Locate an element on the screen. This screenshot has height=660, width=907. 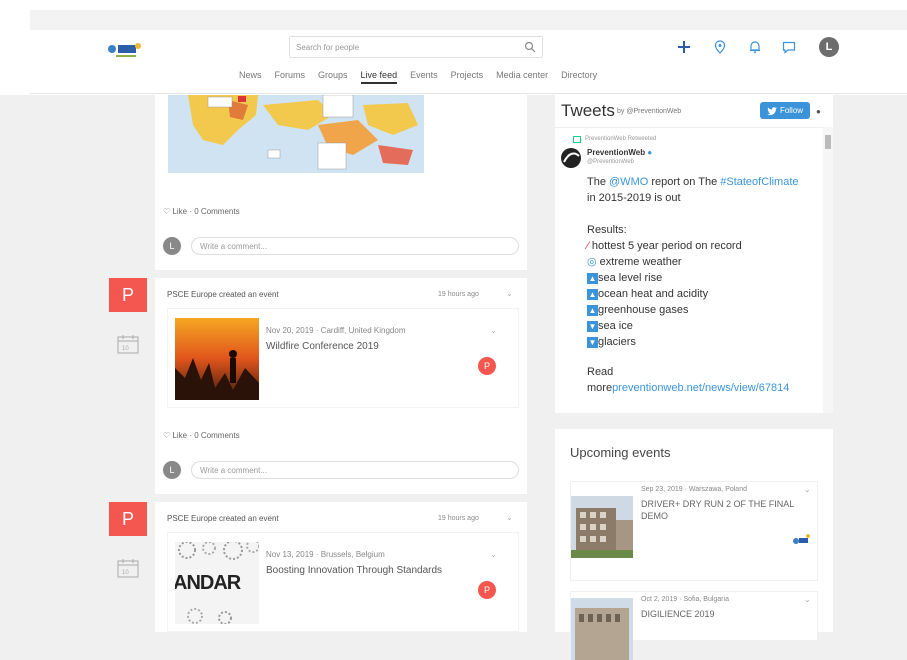
like-bar-2: ♡ Like · 0 Comments is located at coordinates (201, 435).